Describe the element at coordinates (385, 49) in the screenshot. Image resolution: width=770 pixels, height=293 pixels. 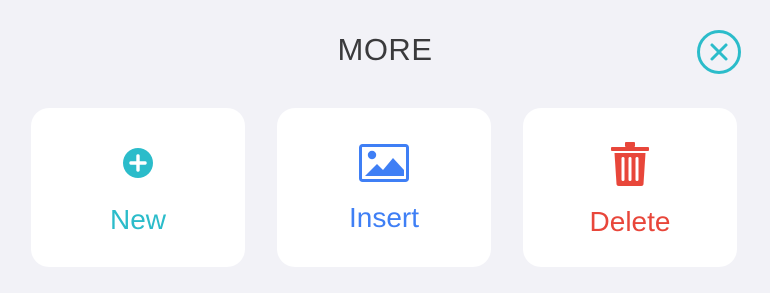
I see `sheet-title: MORE` at that location.